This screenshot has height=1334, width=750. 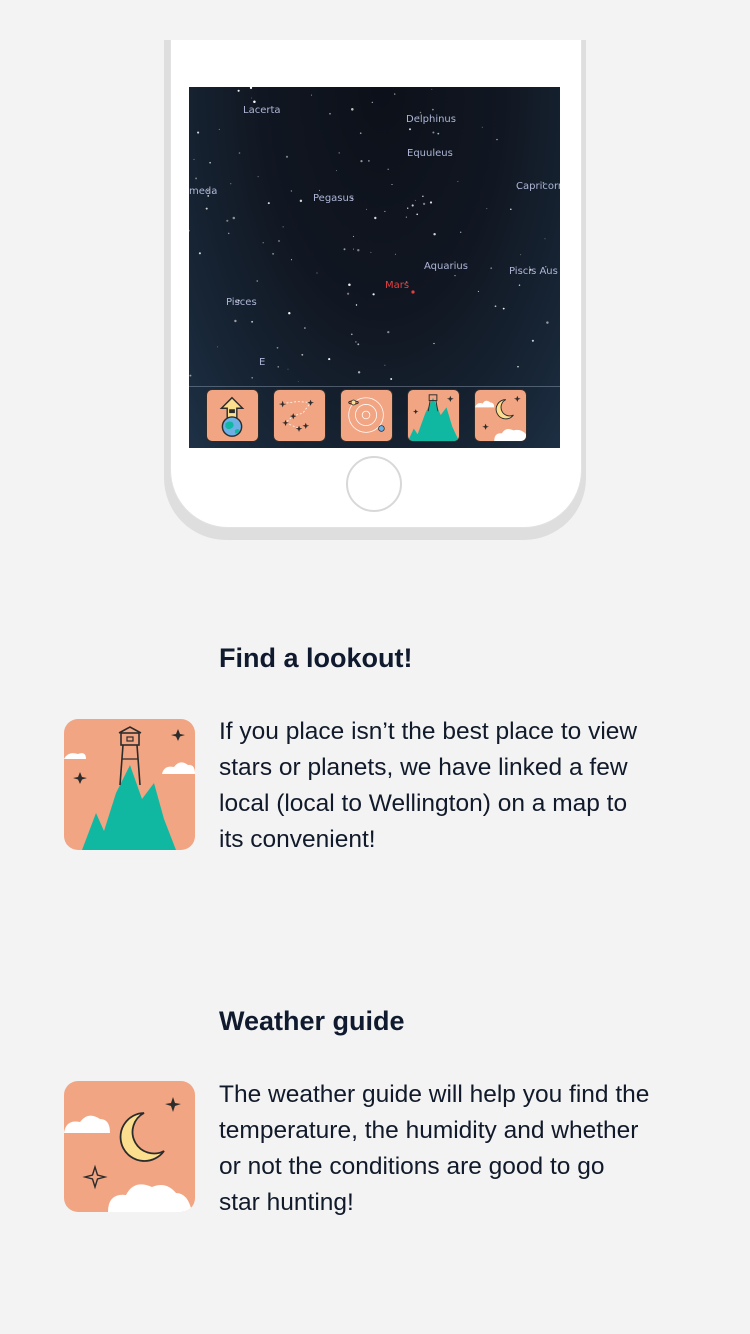 I want to click on label-piscis-austrinus: Piscis Aus, so click(x=533, y=271).